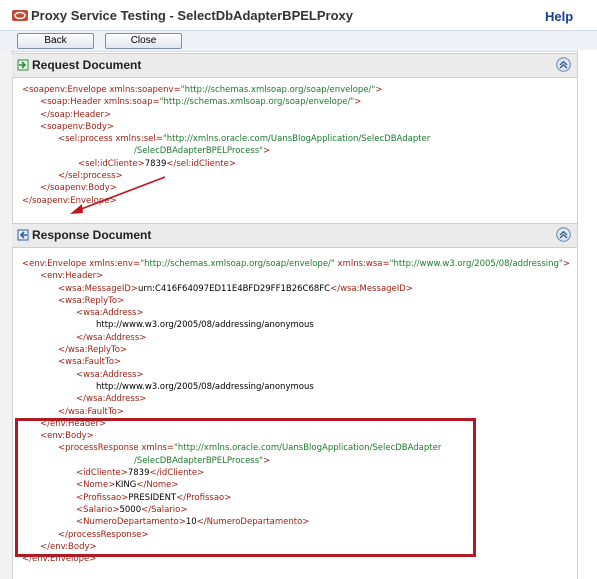 The width and height of the screenshot is (597, 579). What do you see at coordinates (199, 151) in the screenshot?
I see `xml-val: /SelecDBAdapterBPELProcess"` at bounding box center [199, 151].